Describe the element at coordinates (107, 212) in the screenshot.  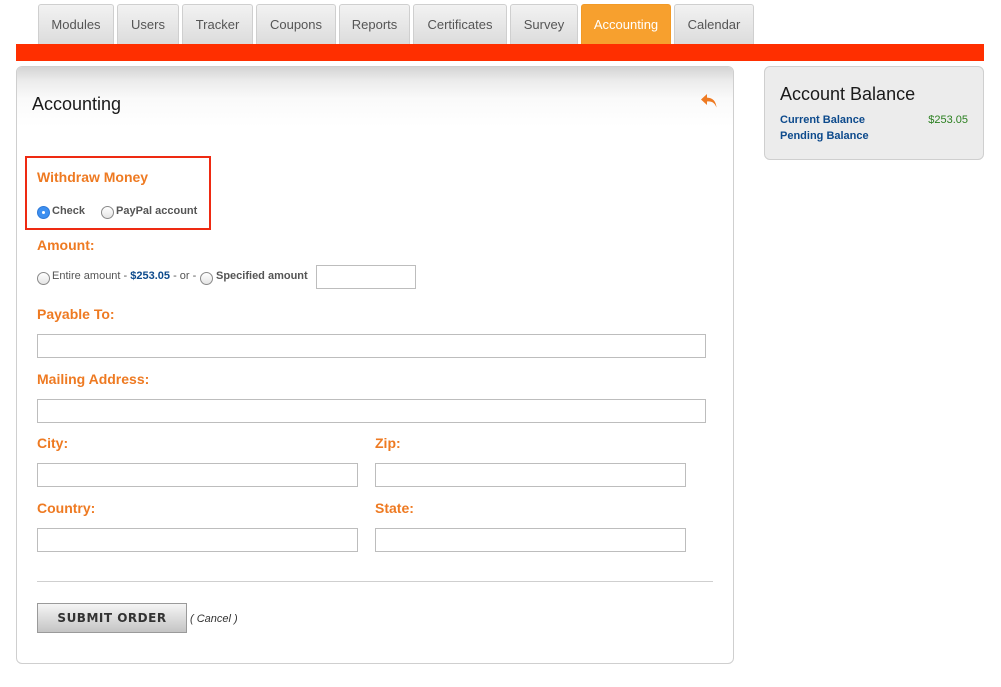
I see `paypal-radio` at that location.